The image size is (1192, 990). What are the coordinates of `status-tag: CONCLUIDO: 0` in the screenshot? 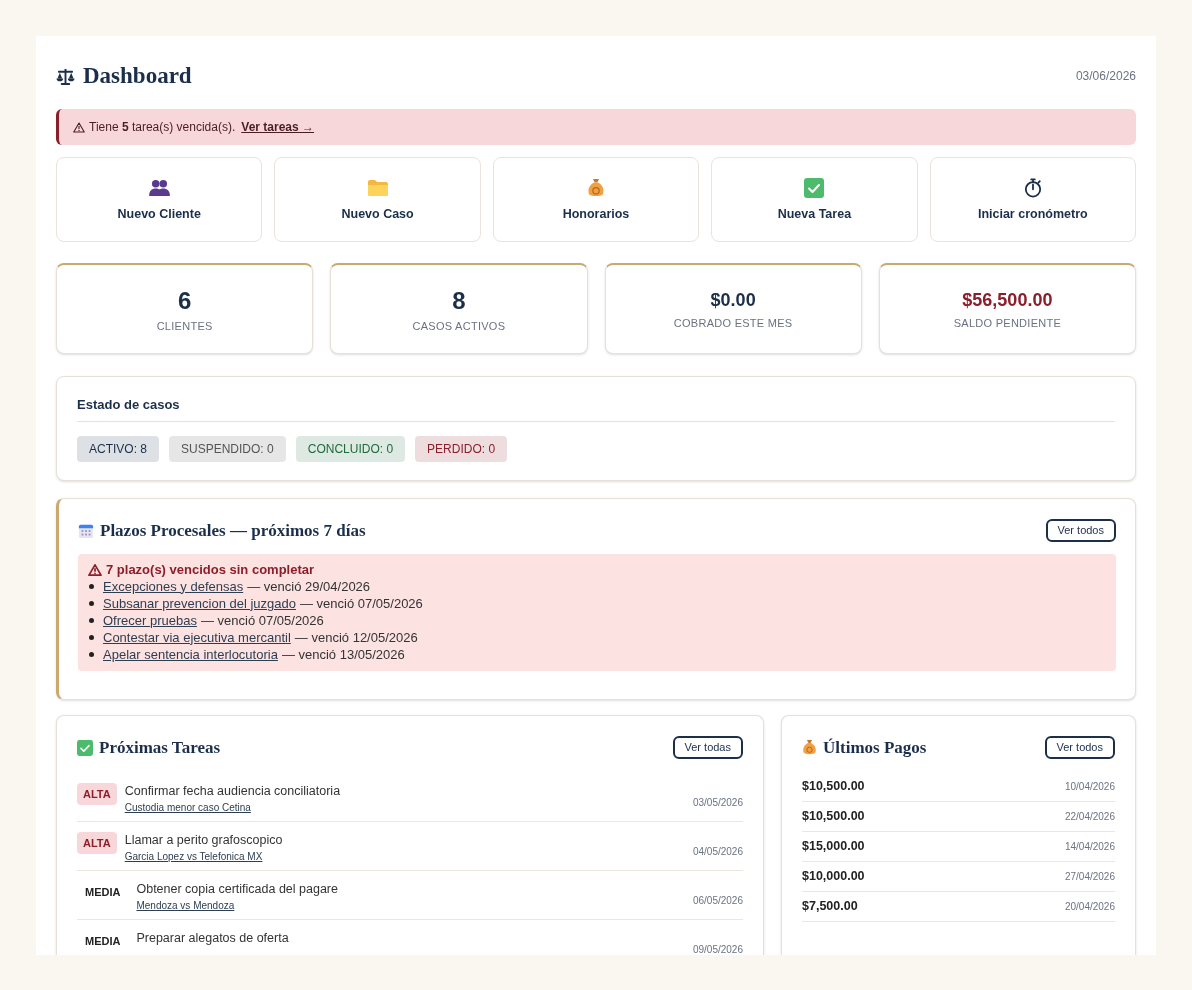 It's located at (350, 449).